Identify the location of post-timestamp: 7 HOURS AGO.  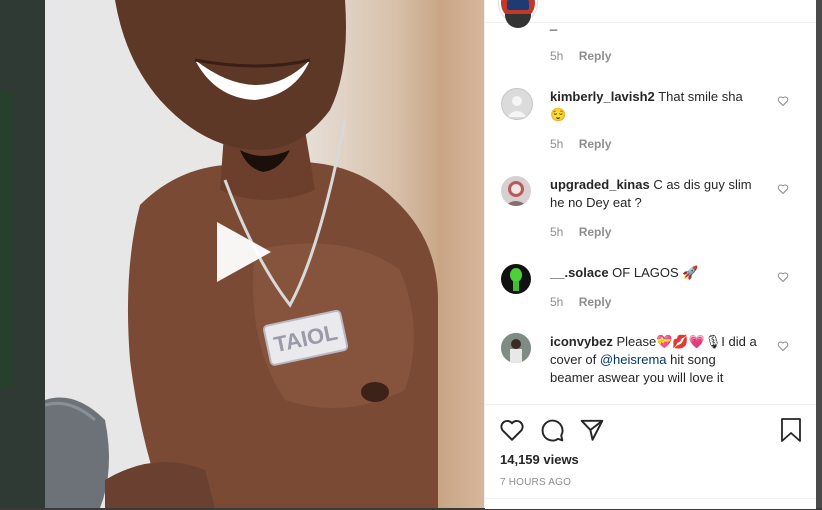
(535, 482).